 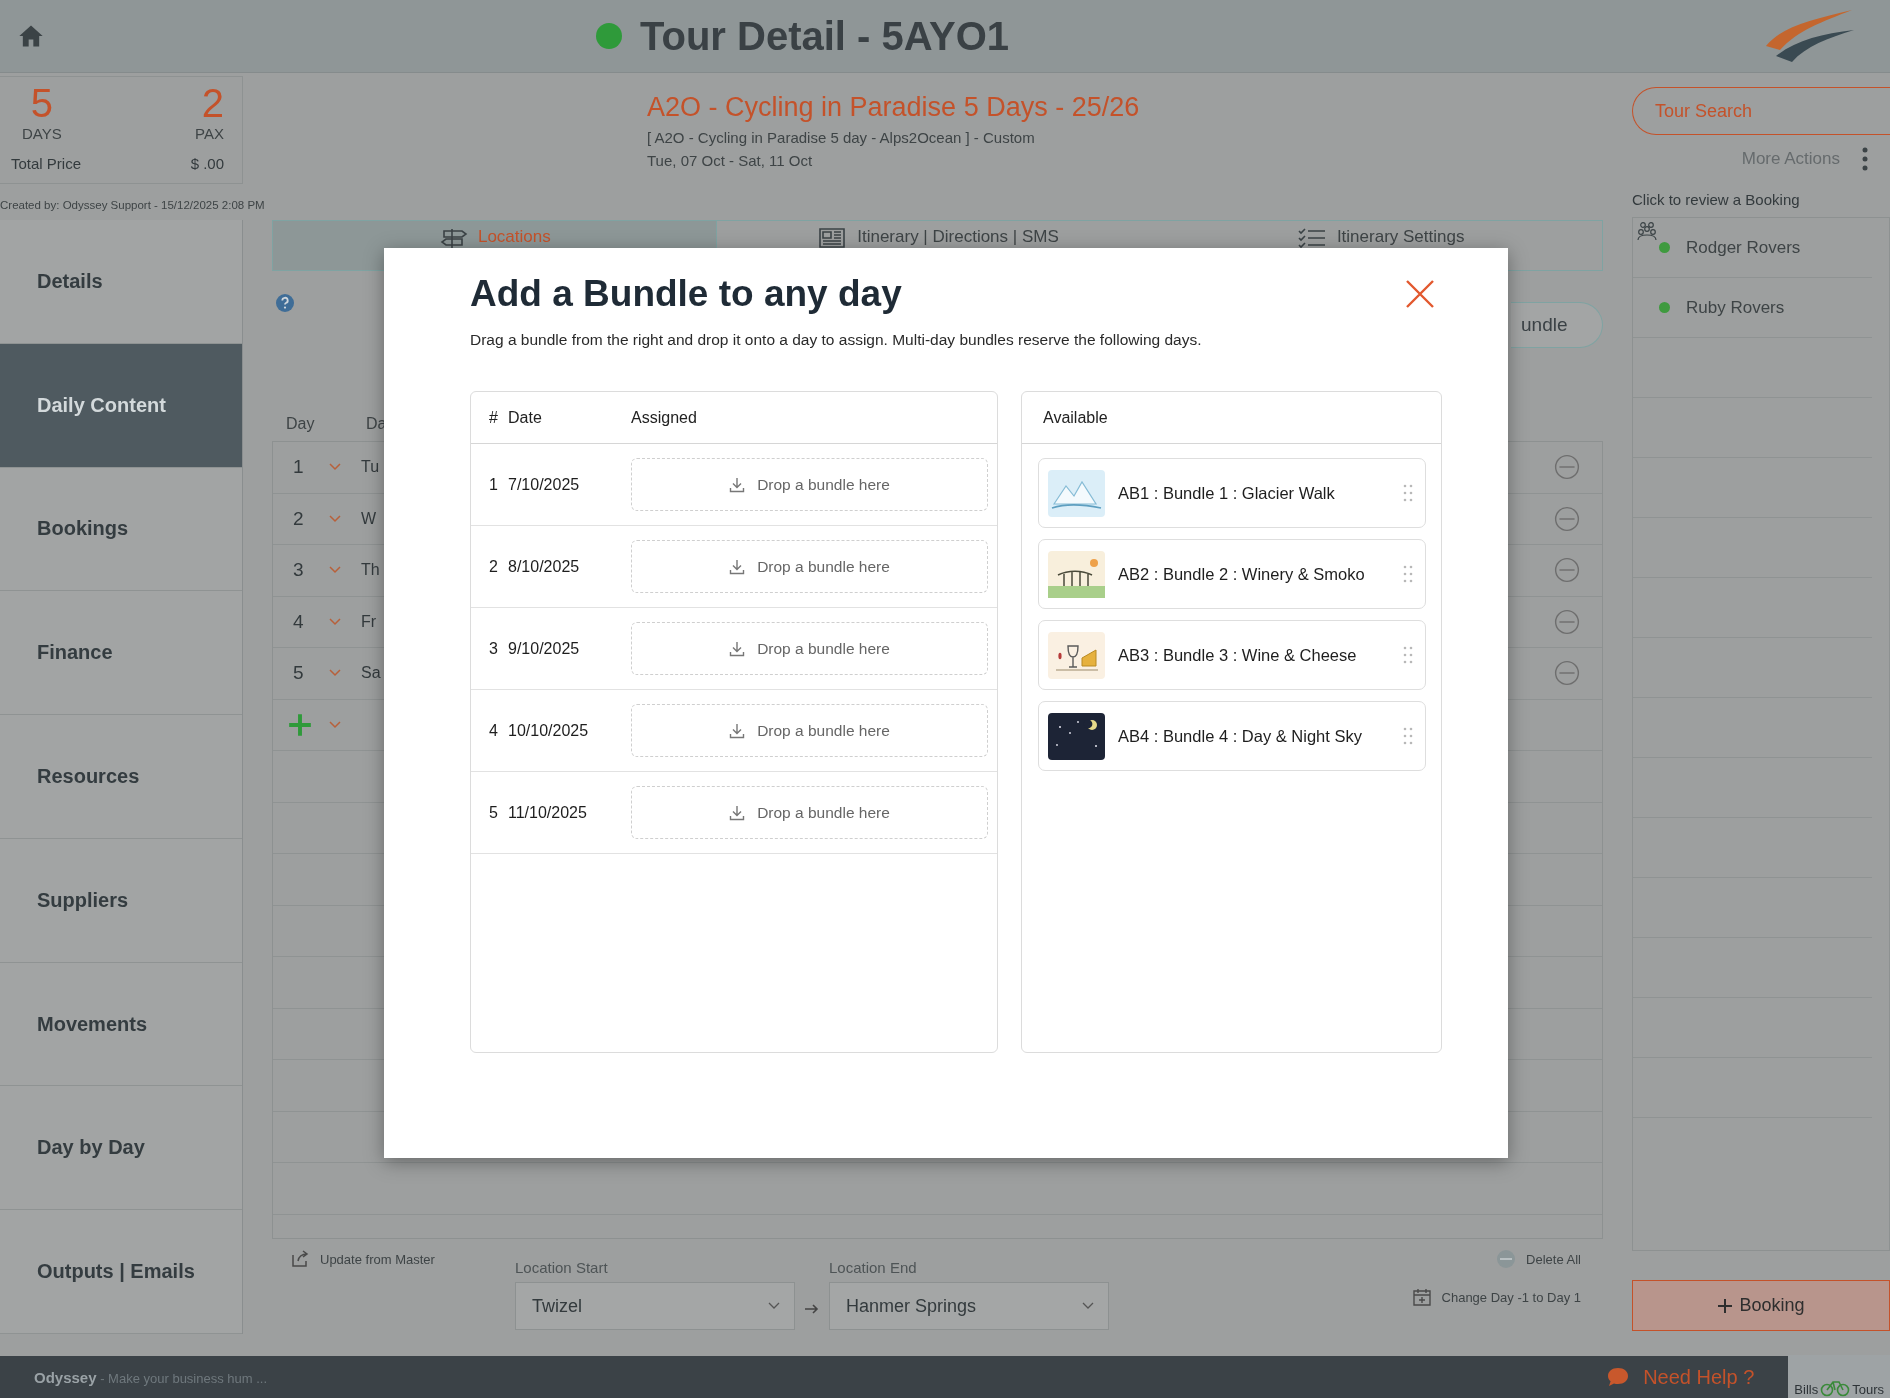 I want to click on bundle-card: AB3 : Bundle 3 : Wine & Cheese, so click(x=1232, y=655).